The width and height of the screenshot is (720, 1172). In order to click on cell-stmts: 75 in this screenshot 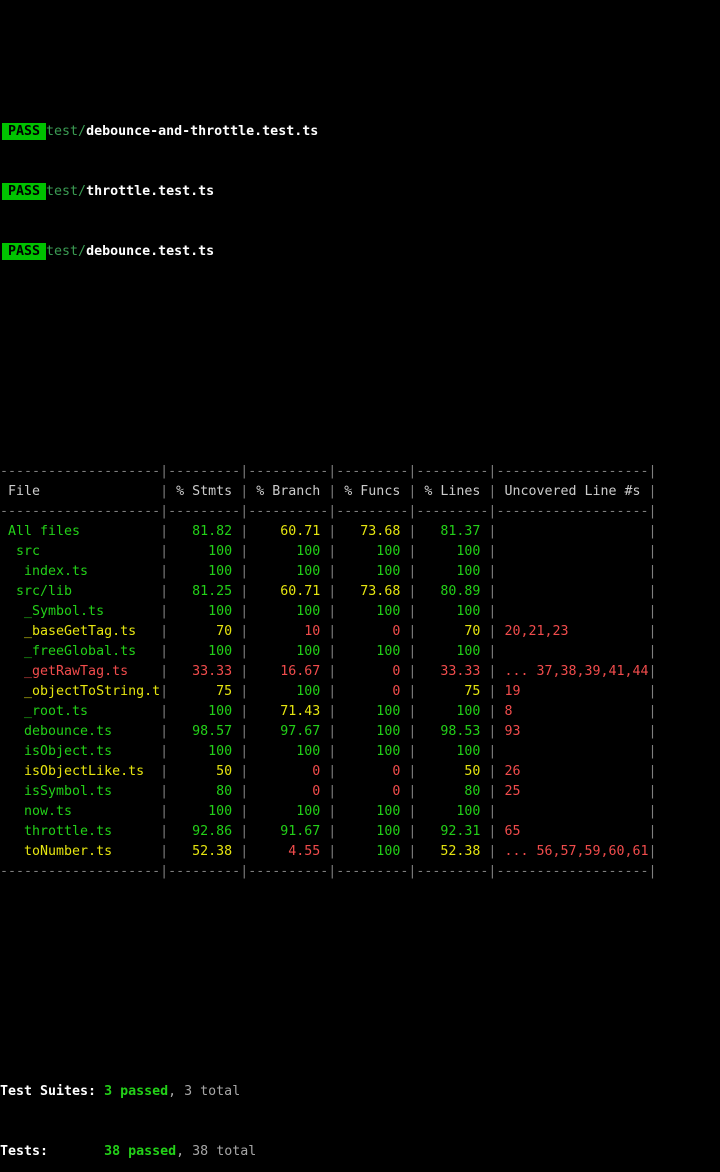, I will do `click(204, 691)`.